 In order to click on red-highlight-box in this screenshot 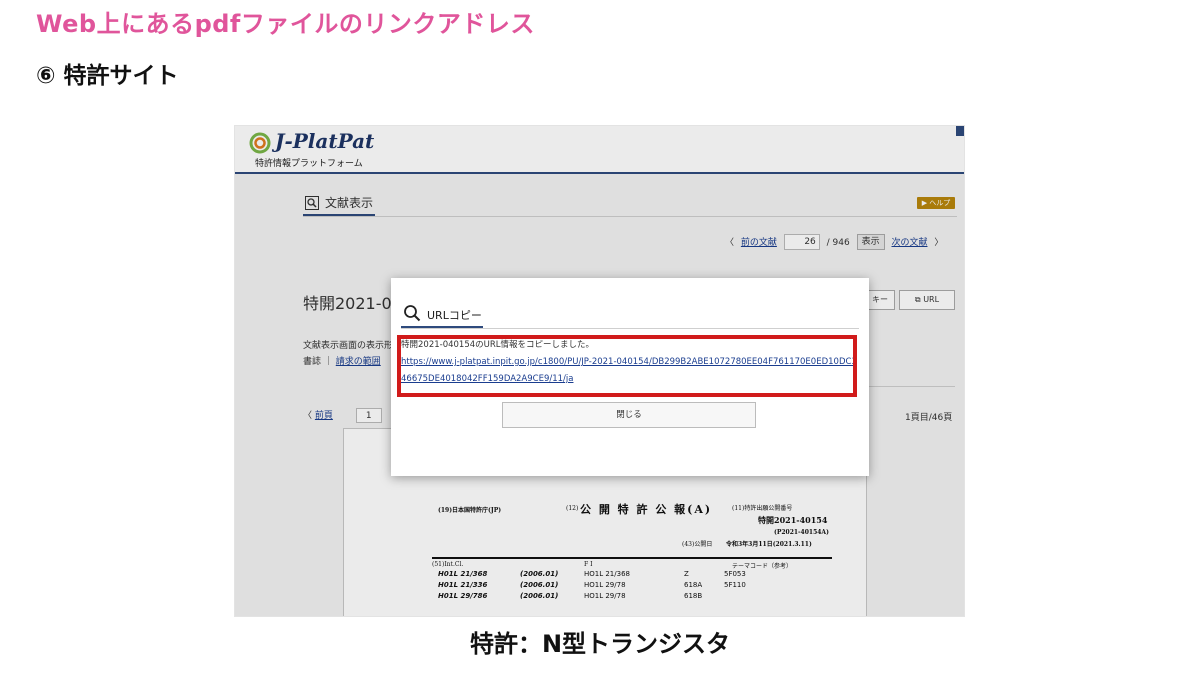, I will do `click(627, 366)`.